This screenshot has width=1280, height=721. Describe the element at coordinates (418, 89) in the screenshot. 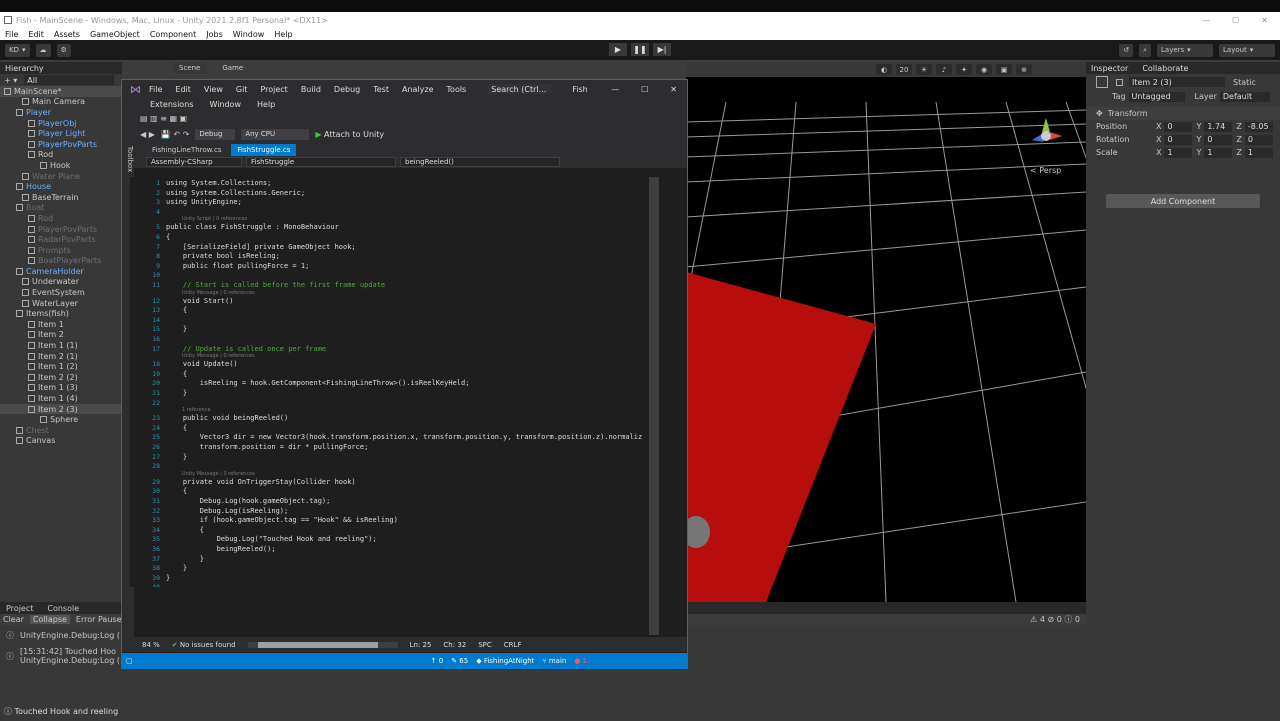

I see `vs-menu-analyze: Analyze` at that location.